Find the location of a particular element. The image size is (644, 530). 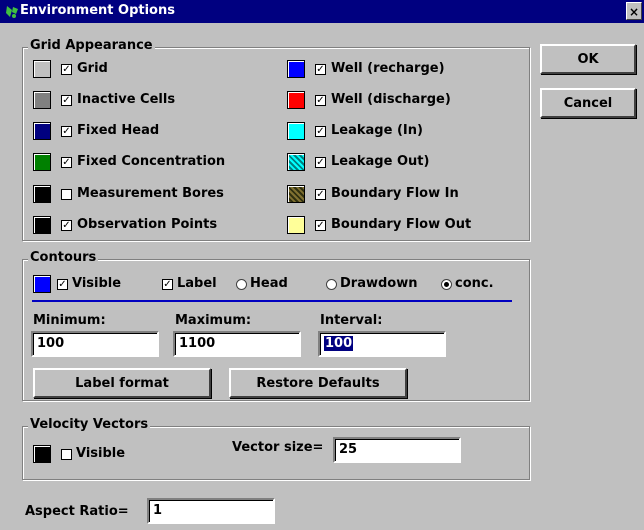

vector-size-input: 25 is located at coordinates (397, 450).